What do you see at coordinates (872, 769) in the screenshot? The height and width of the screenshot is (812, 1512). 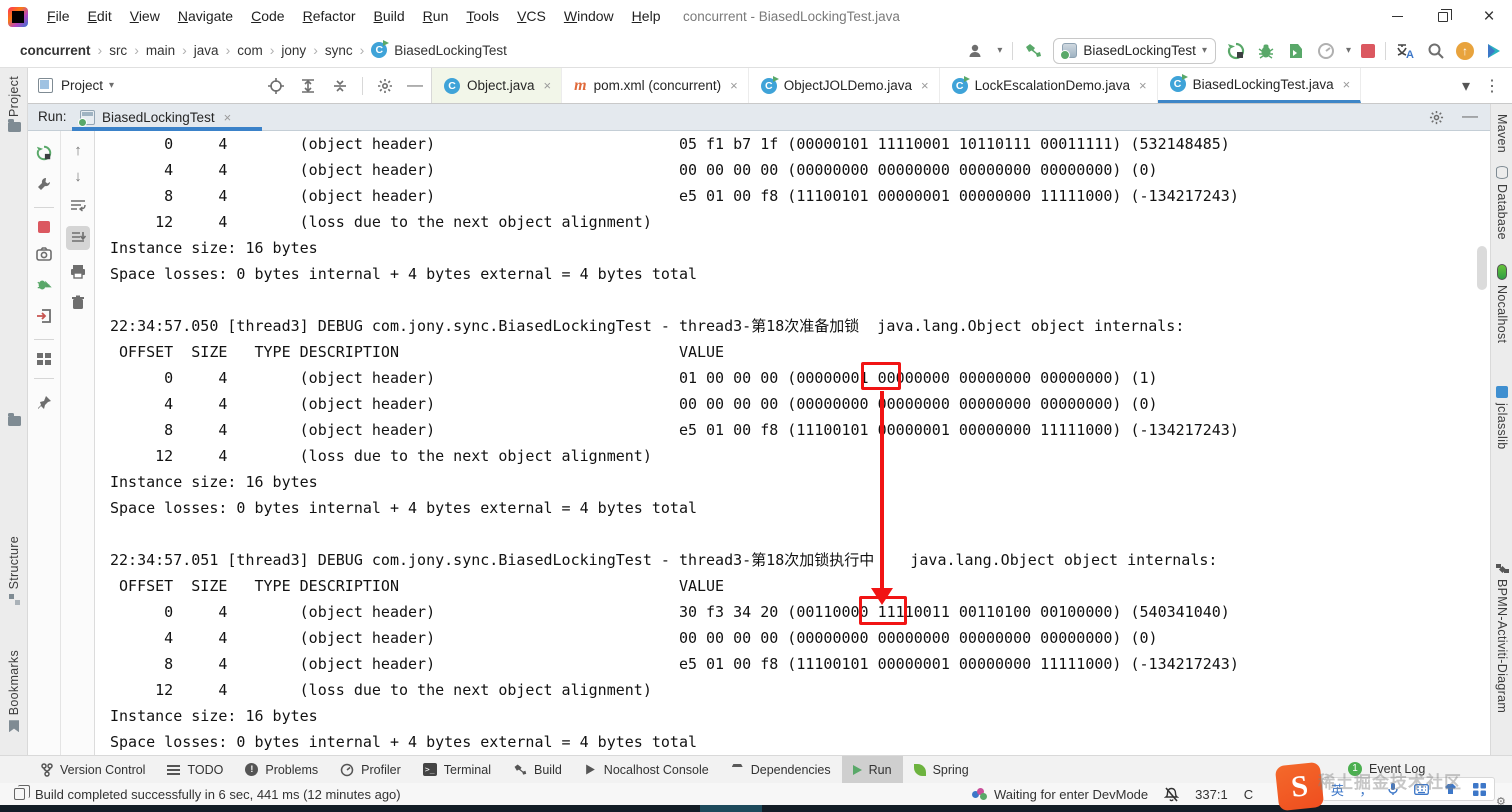 I see `toolwindow-run-active: Run` at bounding box center [872, 769].